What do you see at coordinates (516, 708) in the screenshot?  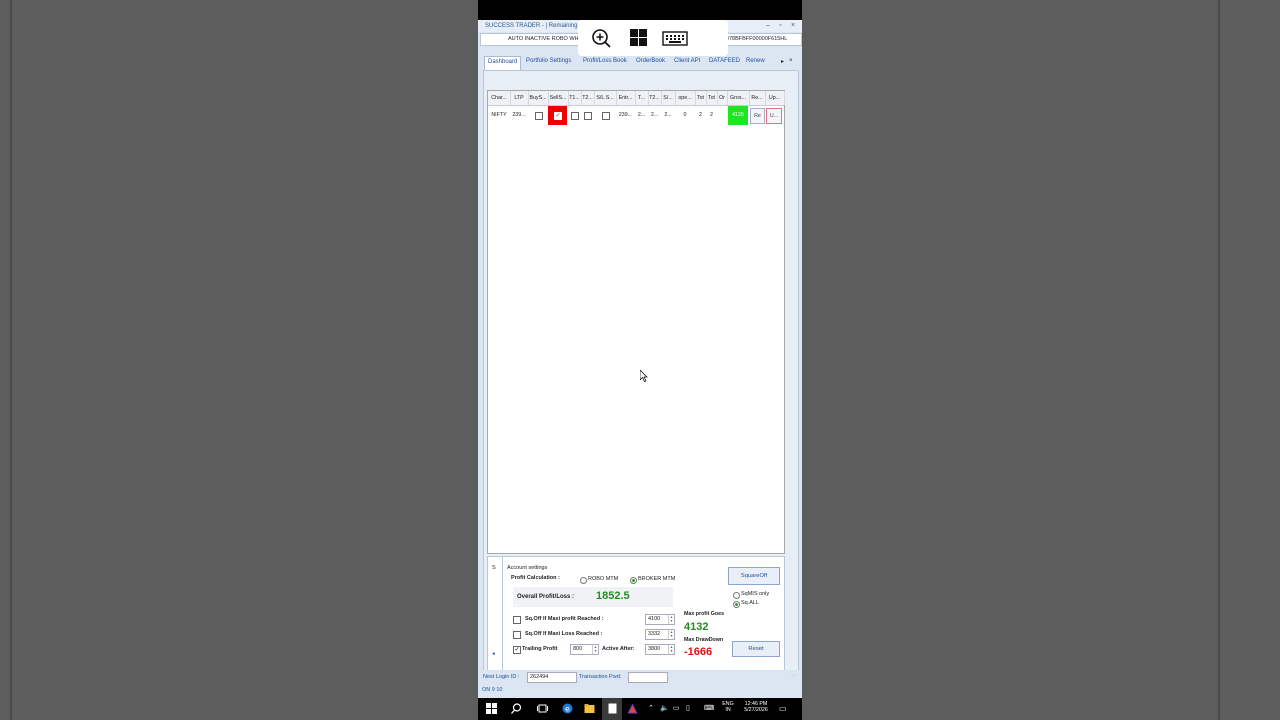 I see `search-icon` at bounding box center [516, 708].